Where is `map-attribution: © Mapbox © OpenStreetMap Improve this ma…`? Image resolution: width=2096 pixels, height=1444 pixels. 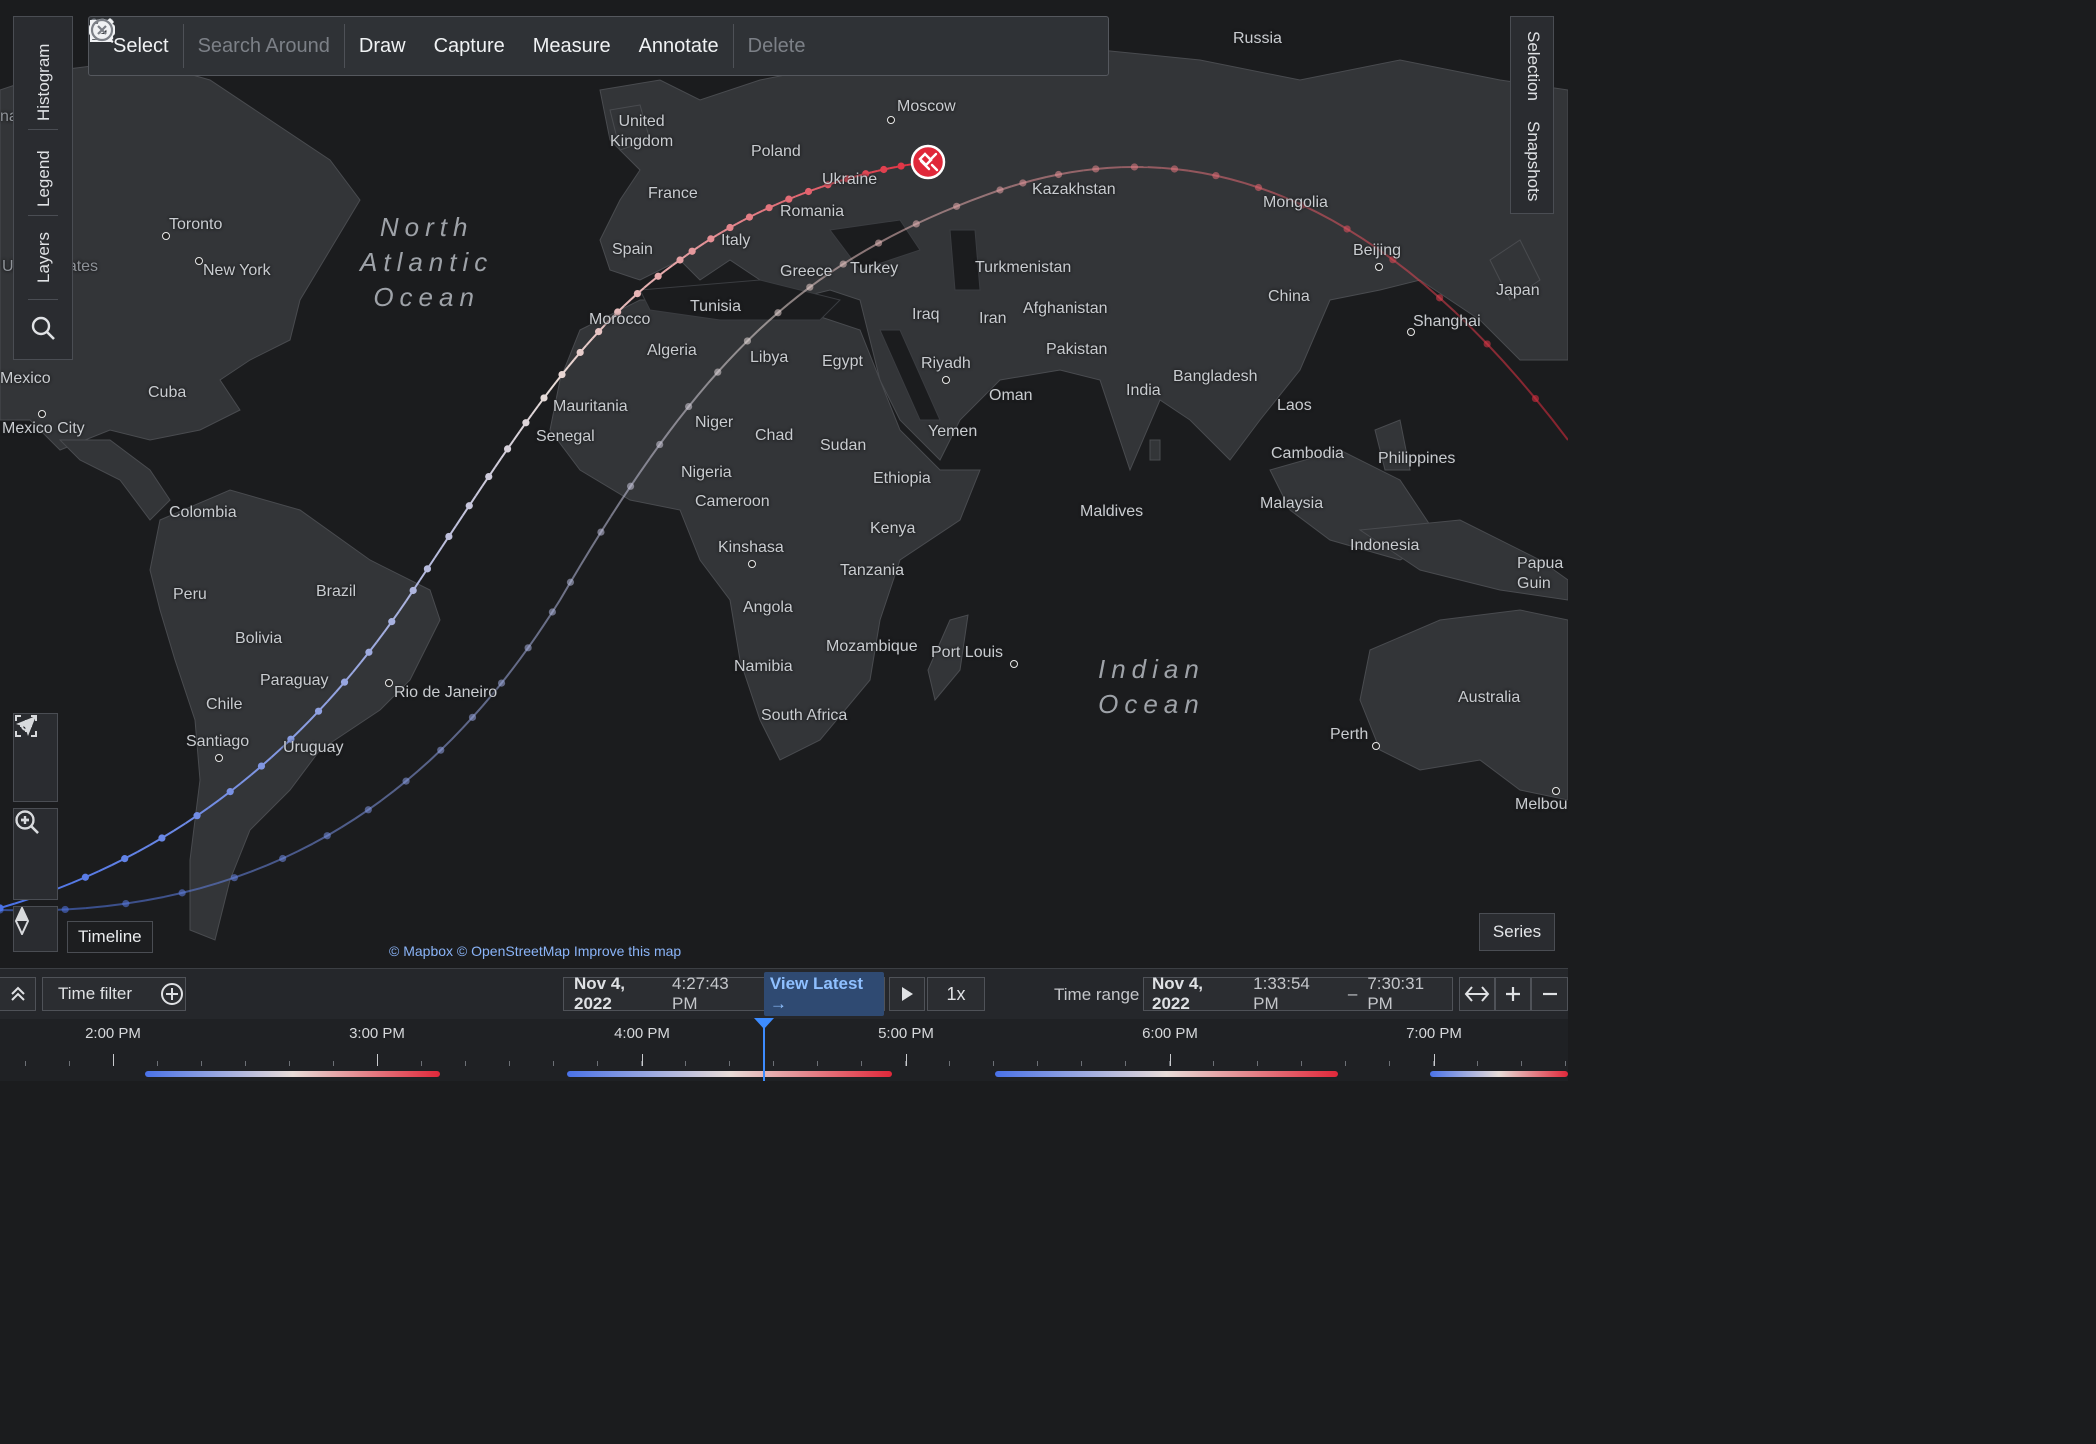 map-attribution: © Mapbox © OpenStreetMap Improve this ma… is located at coordinates (535, 951).